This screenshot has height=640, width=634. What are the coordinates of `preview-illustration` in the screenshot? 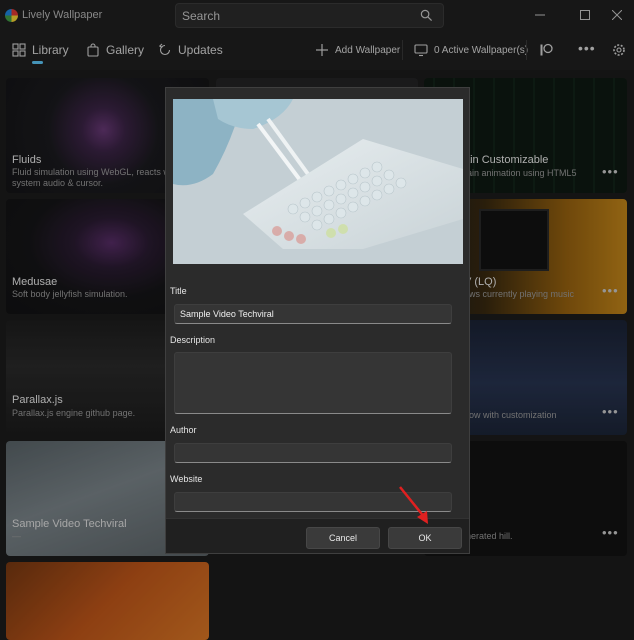 It's located at (318, 181).